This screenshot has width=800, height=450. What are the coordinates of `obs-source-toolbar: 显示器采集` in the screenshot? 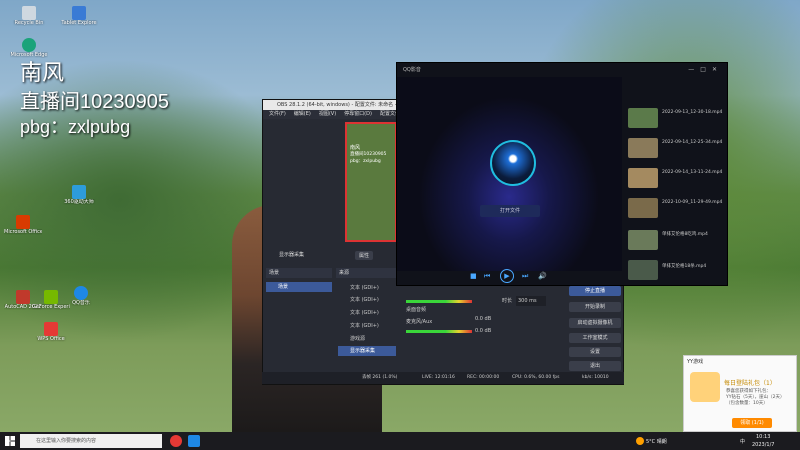 It's located at (332, 255).